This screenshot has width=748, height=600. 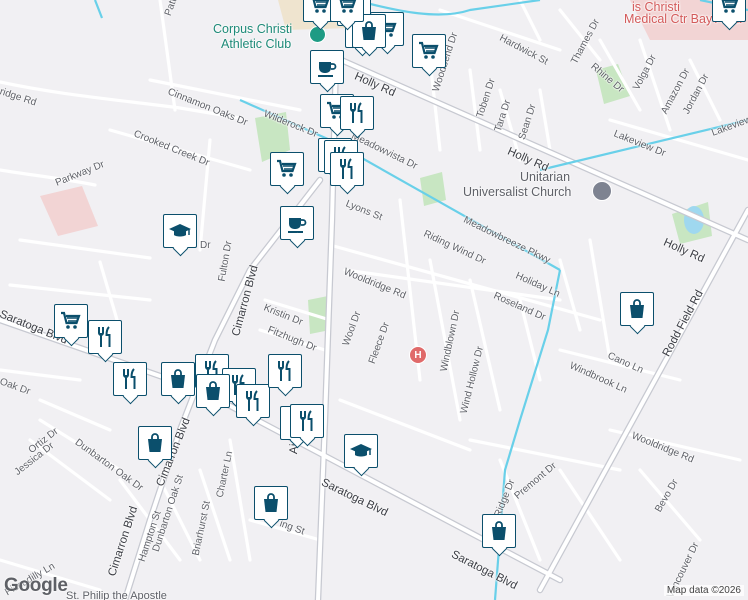 I want to click on road-label: Dr, so click(x=205, y=245).